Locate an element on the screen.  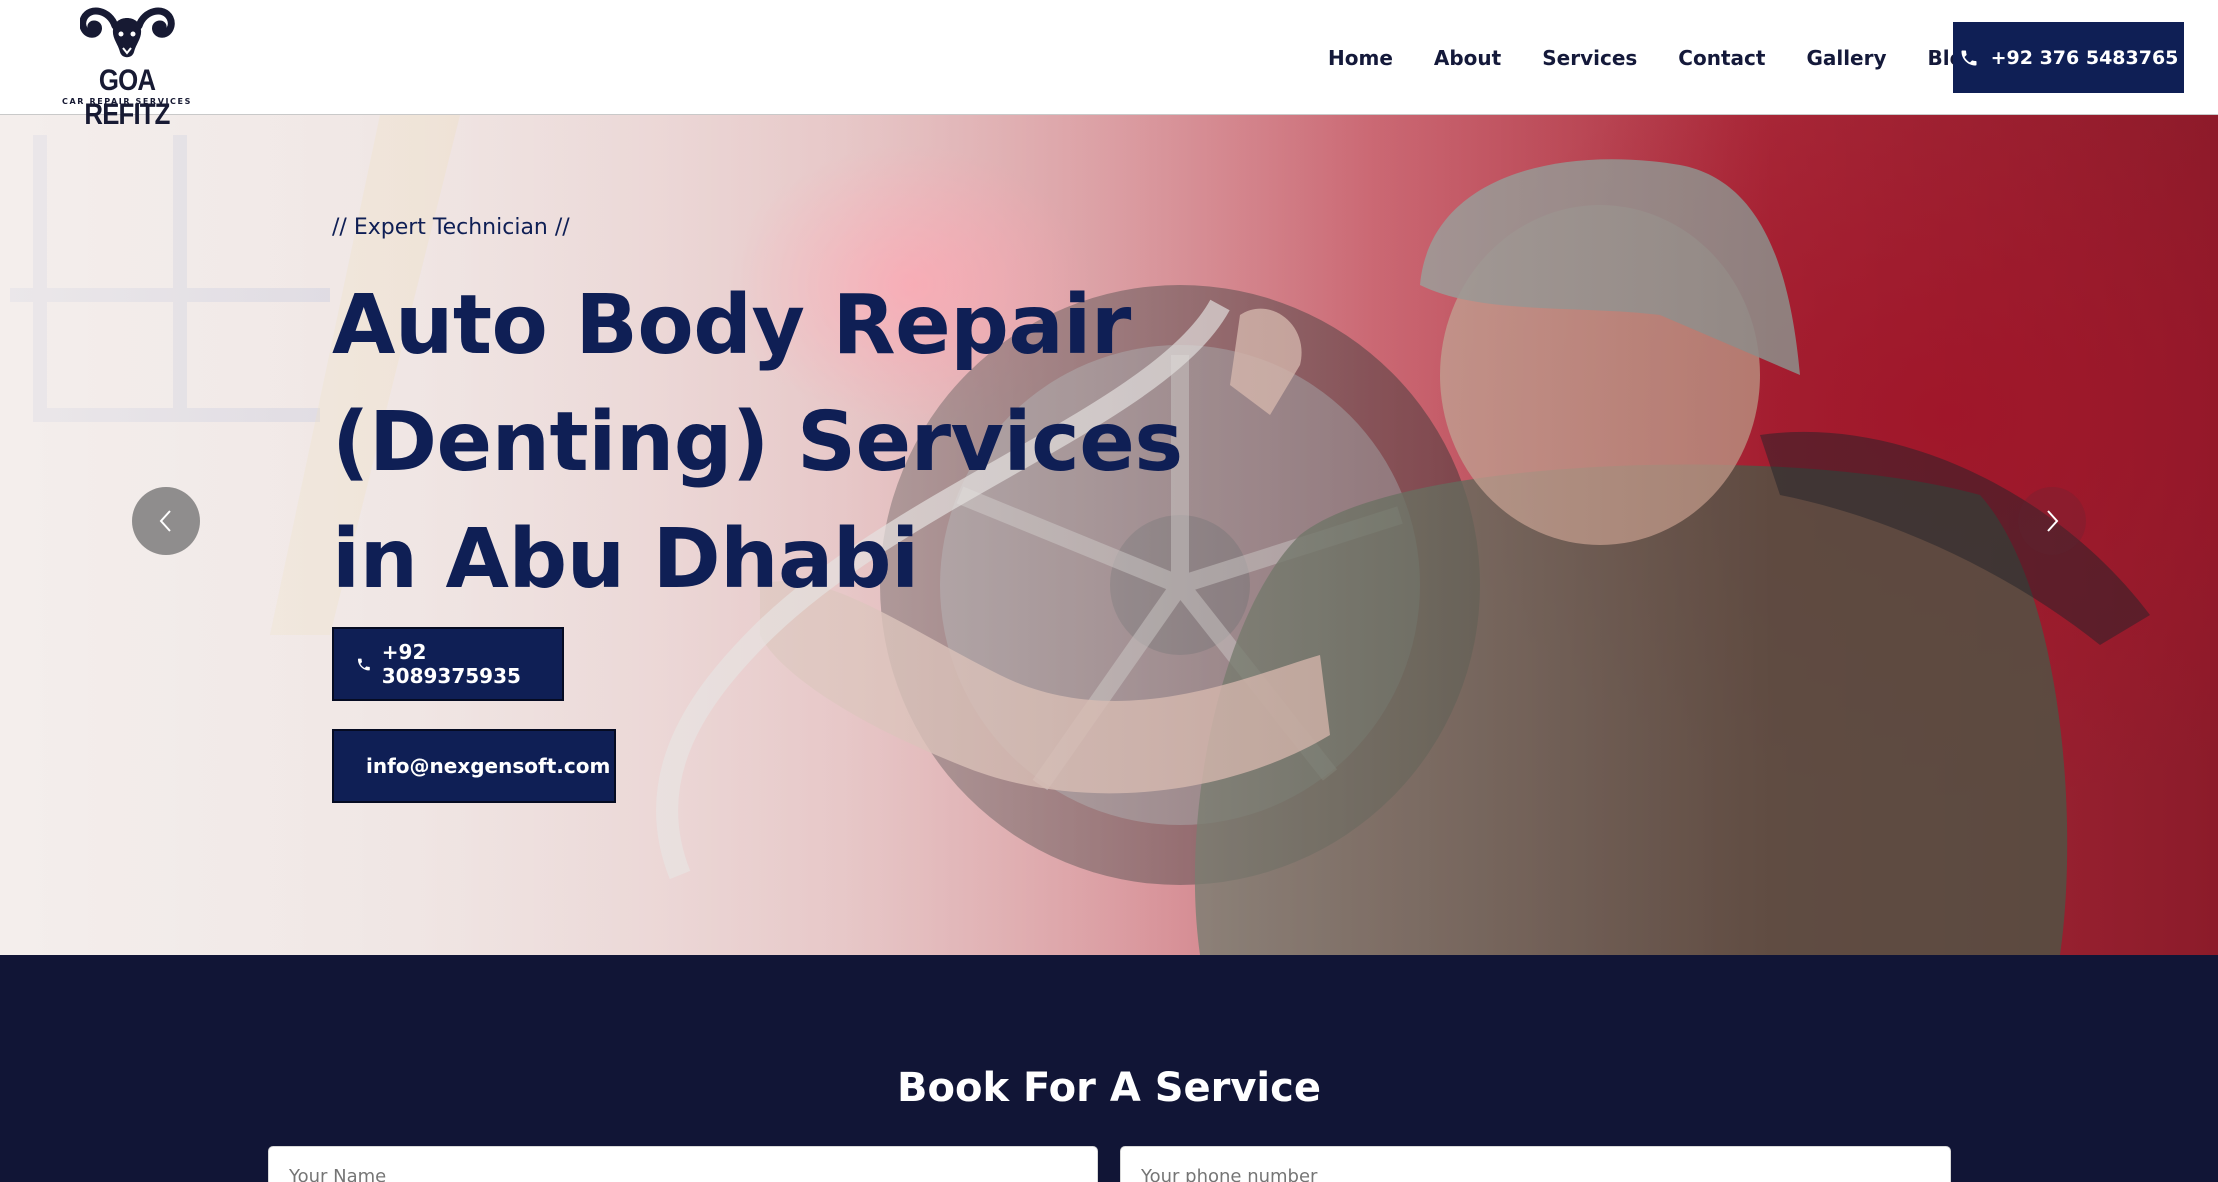
carousel-prev-button is located at coordinates (166, 521).